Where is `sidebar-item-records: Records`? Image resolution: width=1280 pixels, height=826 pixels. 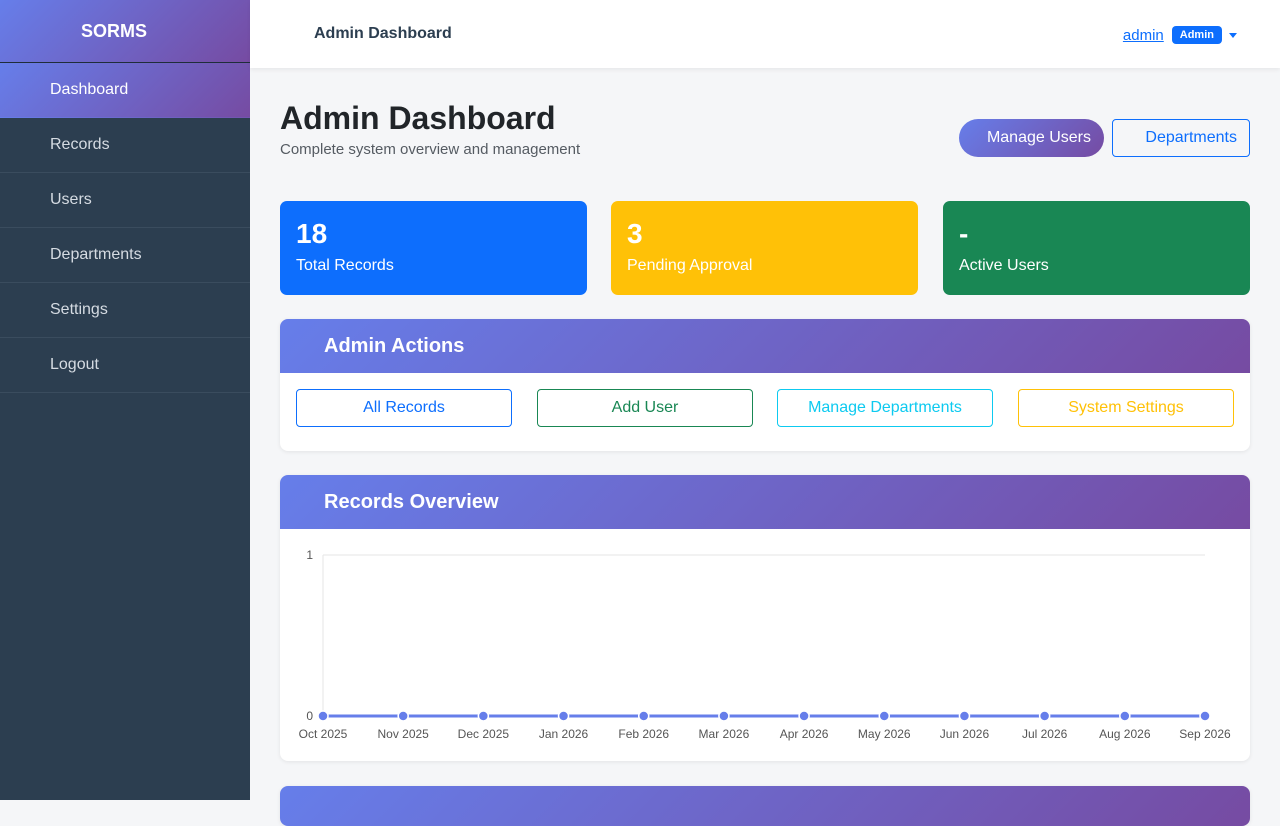 sidebar-item-records: Records is located at coordinates (125, 145).